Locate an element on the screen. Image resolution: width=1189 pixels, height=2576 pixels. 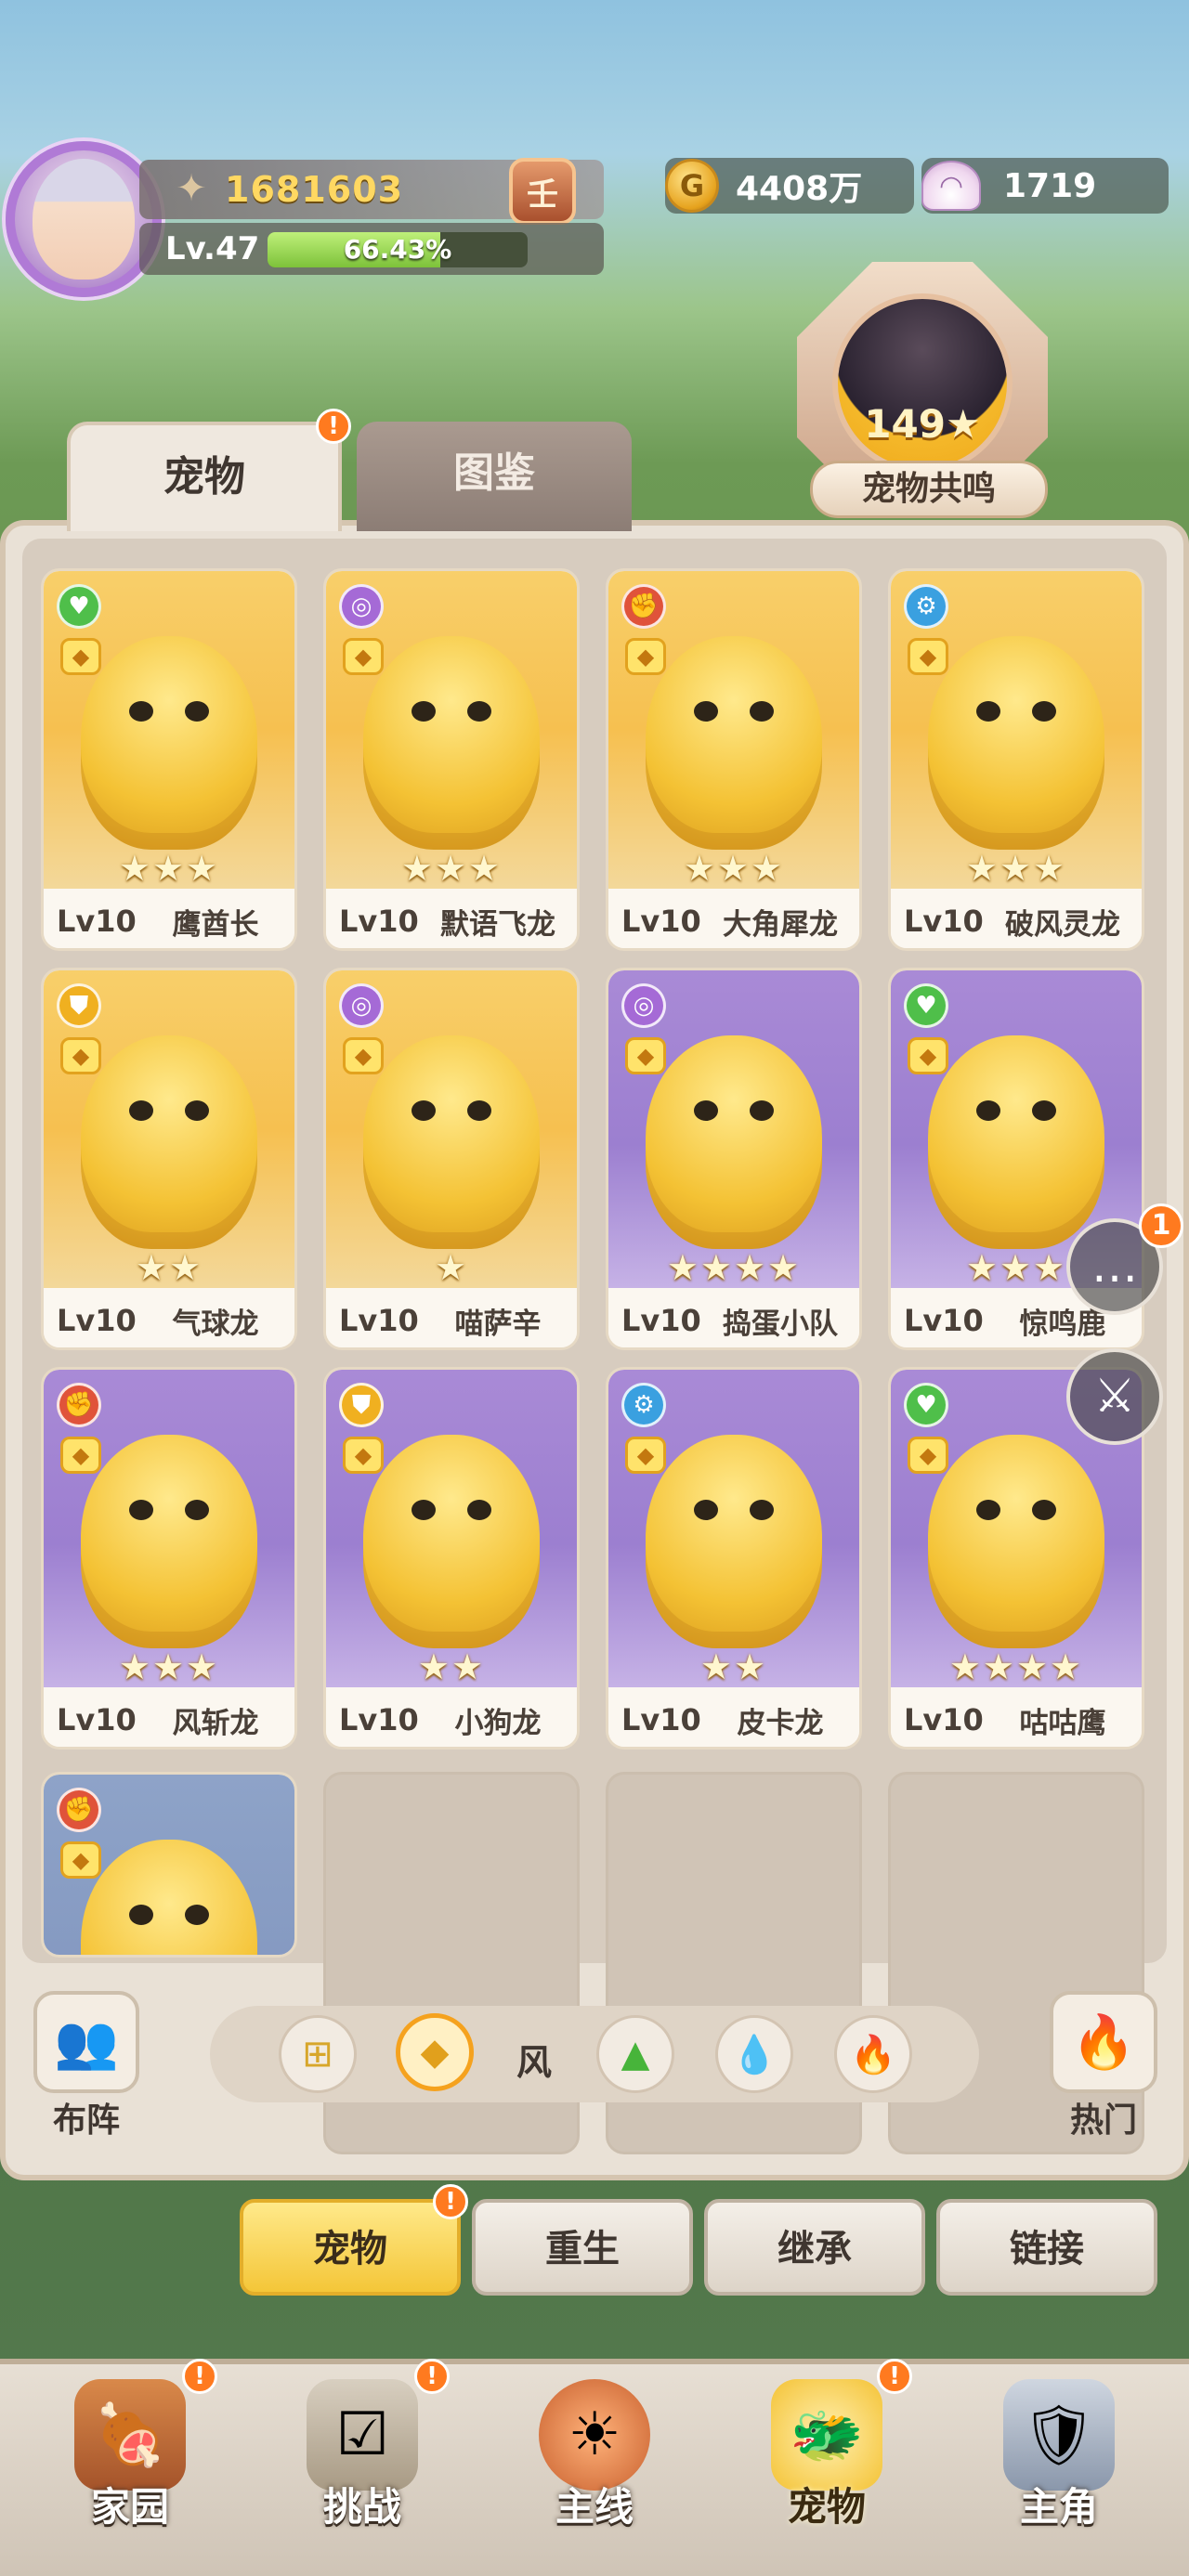
pet-card: ✊ ◆ is located at coordinates (169, 1865).